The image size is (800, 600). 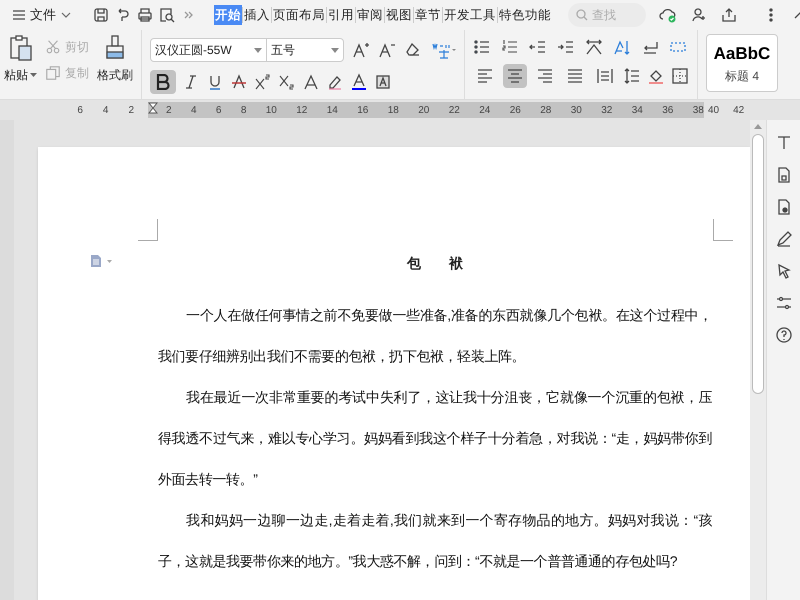 I want to click on ruler-number: 18, so click(x=393, y=111).